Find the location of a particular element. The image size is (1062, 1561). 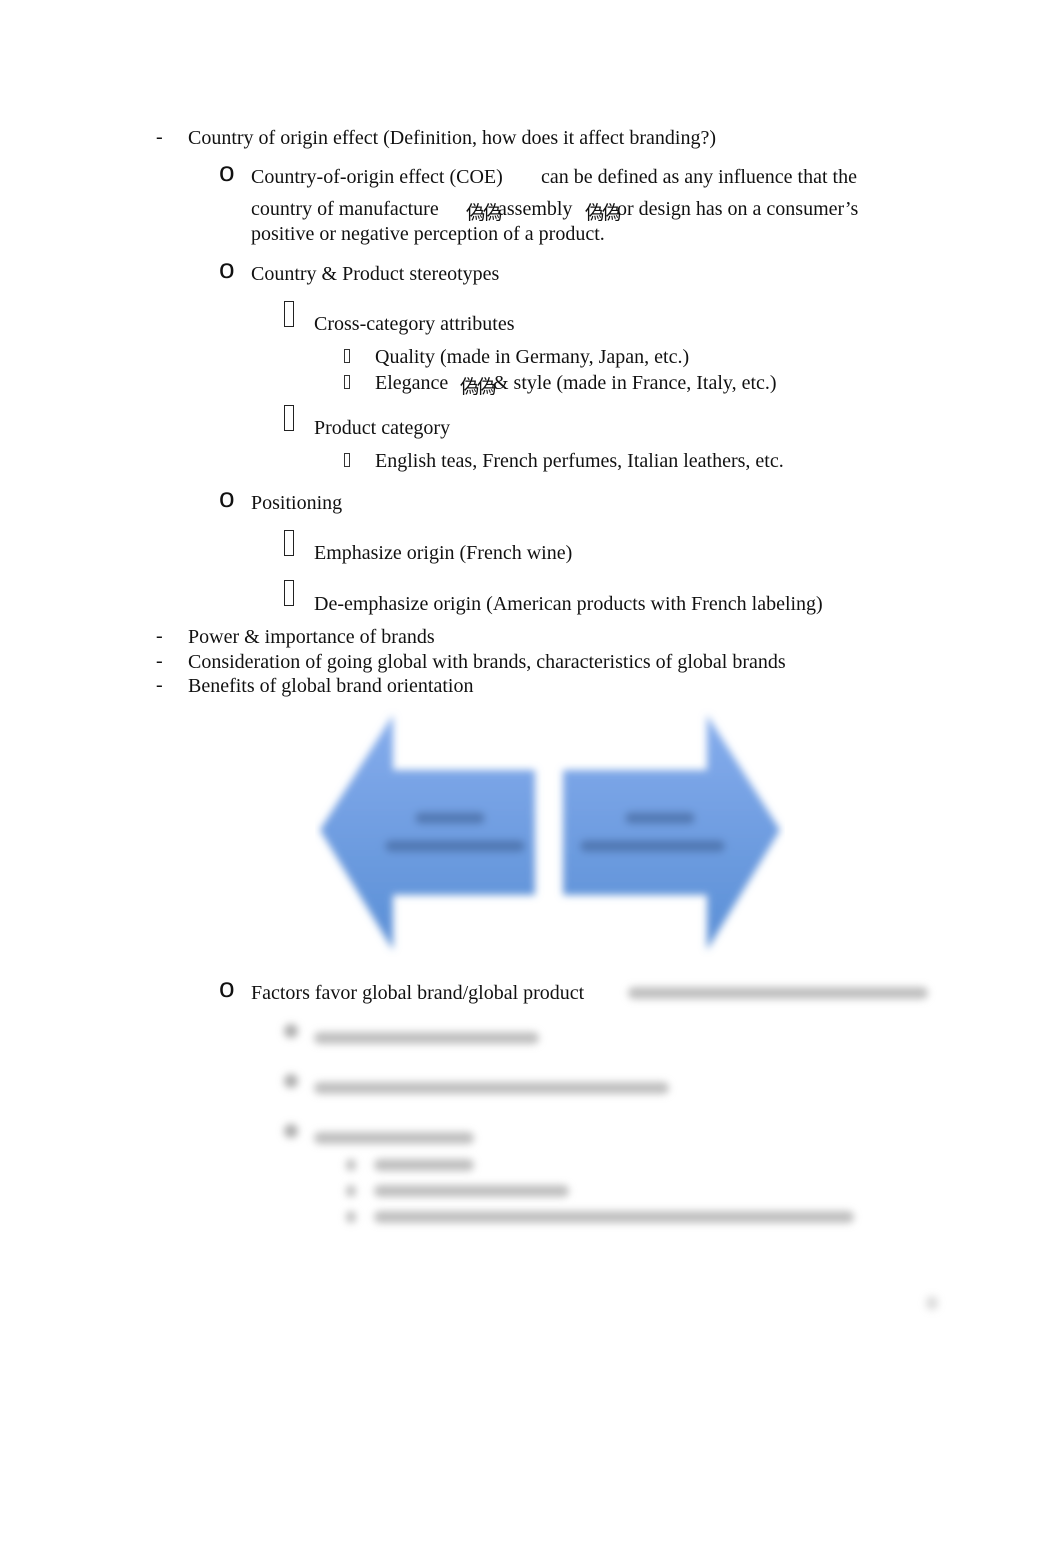

emphasize-origin-item: Emphasize origin (French wine) is located at coordinates (443, 553).